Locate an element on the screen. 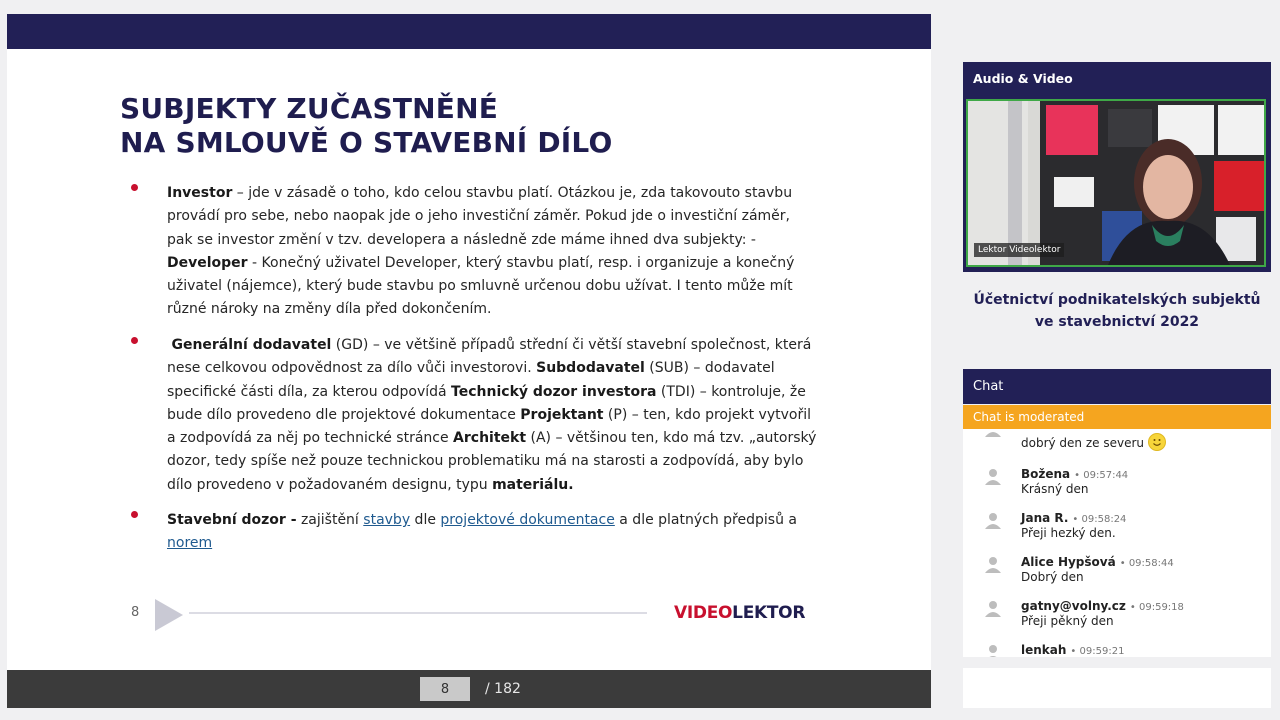 The height and width of the screenshot is (720, 1280). term-architect: Architekt is located at coordinates (490, 438).